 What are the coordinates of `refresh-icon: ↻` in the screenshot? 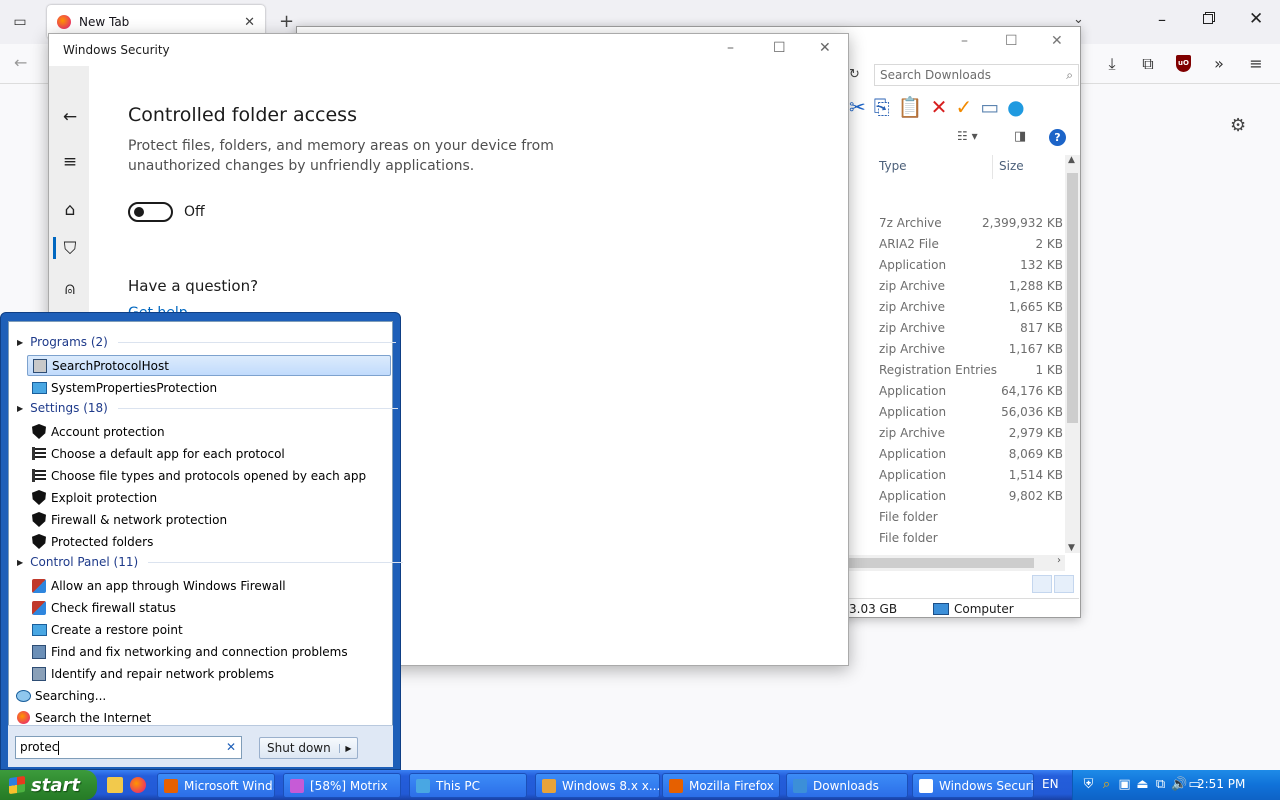 It's located at (854, 74).